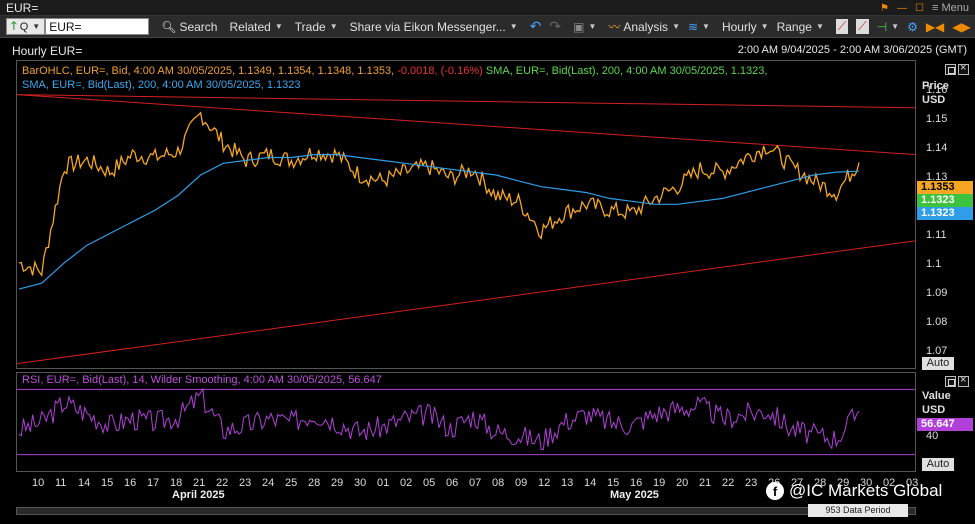 Image resolution: width=975 pixels, height=524 pixels. I want to click on camera-button: ▣ ▼, so click(584, 27).